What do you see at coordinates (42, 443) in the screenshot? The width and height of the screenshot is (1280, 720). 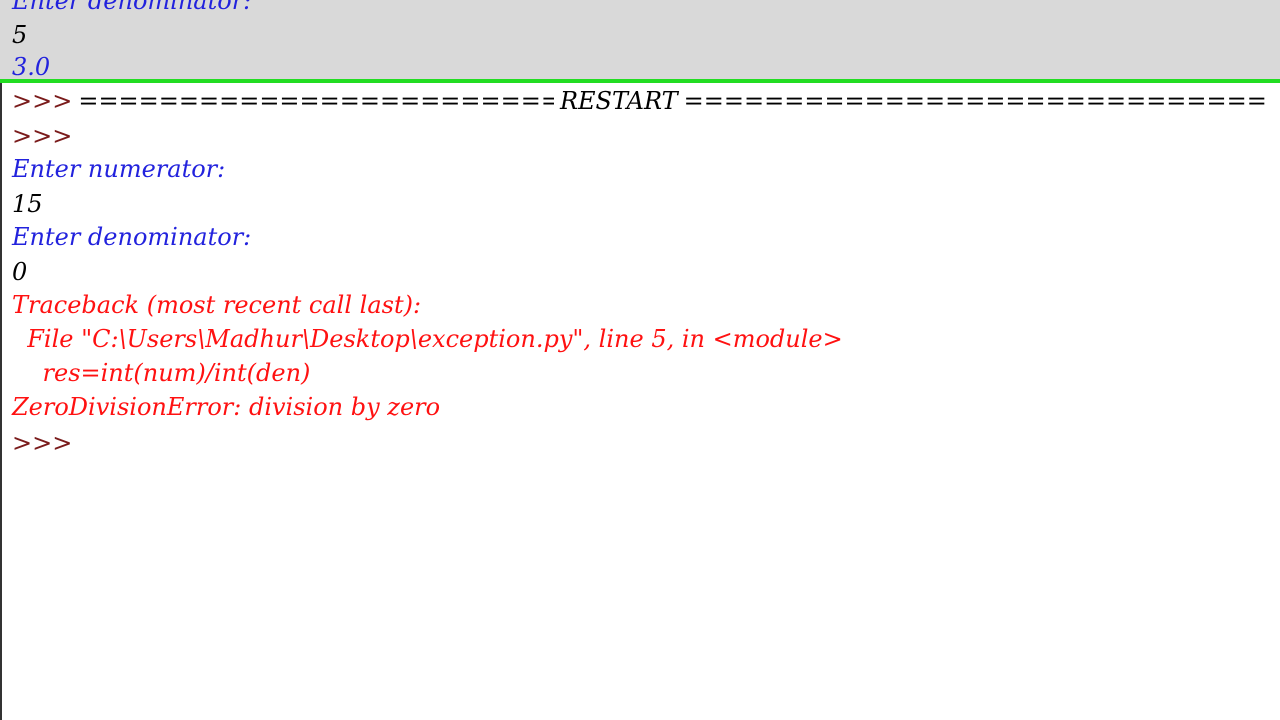 I see `current-prompt: >>>` at bounding box center [42, 443].